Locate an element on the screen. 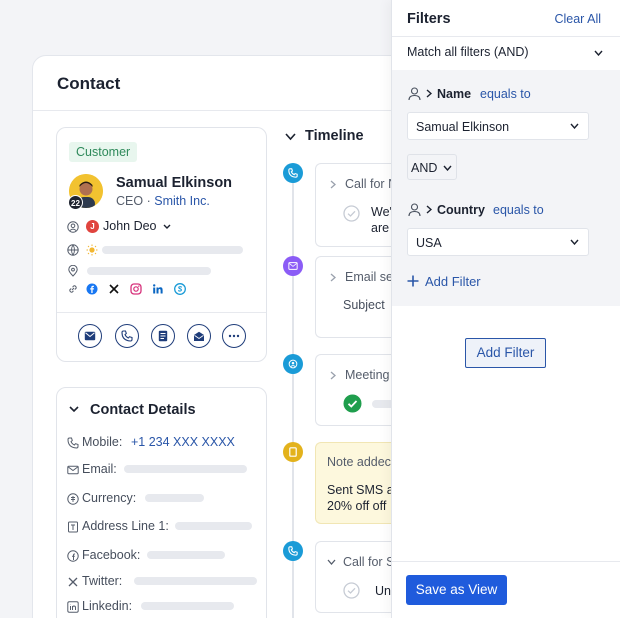 This screenshot has width=620, height=618. globe-icon is located at coordinates (73, 250).